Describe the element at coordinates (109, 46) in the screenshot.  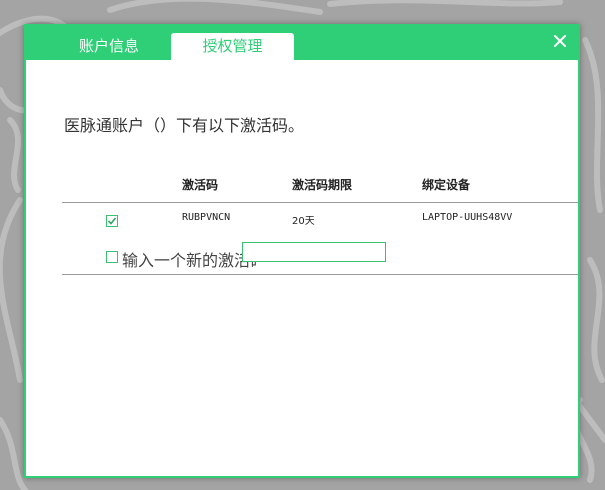
I see `tab-account-info: 账户信息` at that location.